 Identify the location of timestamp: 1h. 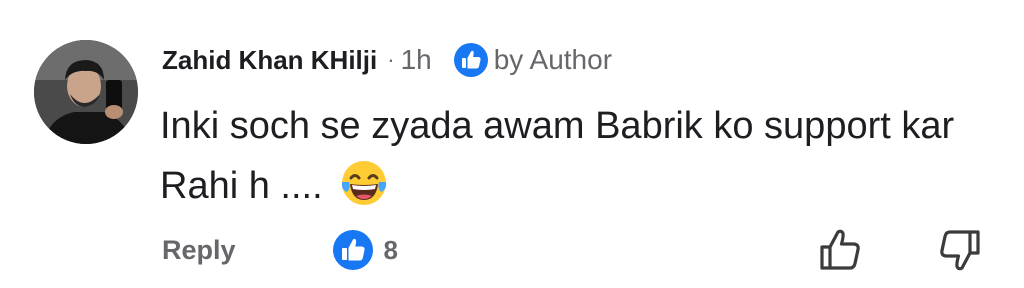
(416, 60).